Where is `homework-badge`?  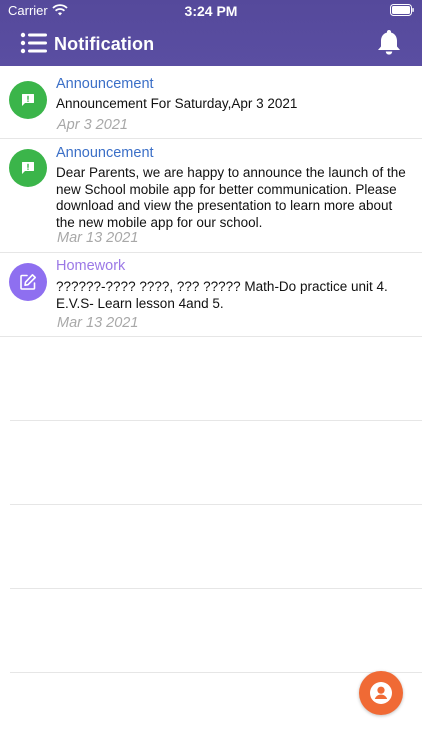
homework-badge is located at coordinates (28, 282).